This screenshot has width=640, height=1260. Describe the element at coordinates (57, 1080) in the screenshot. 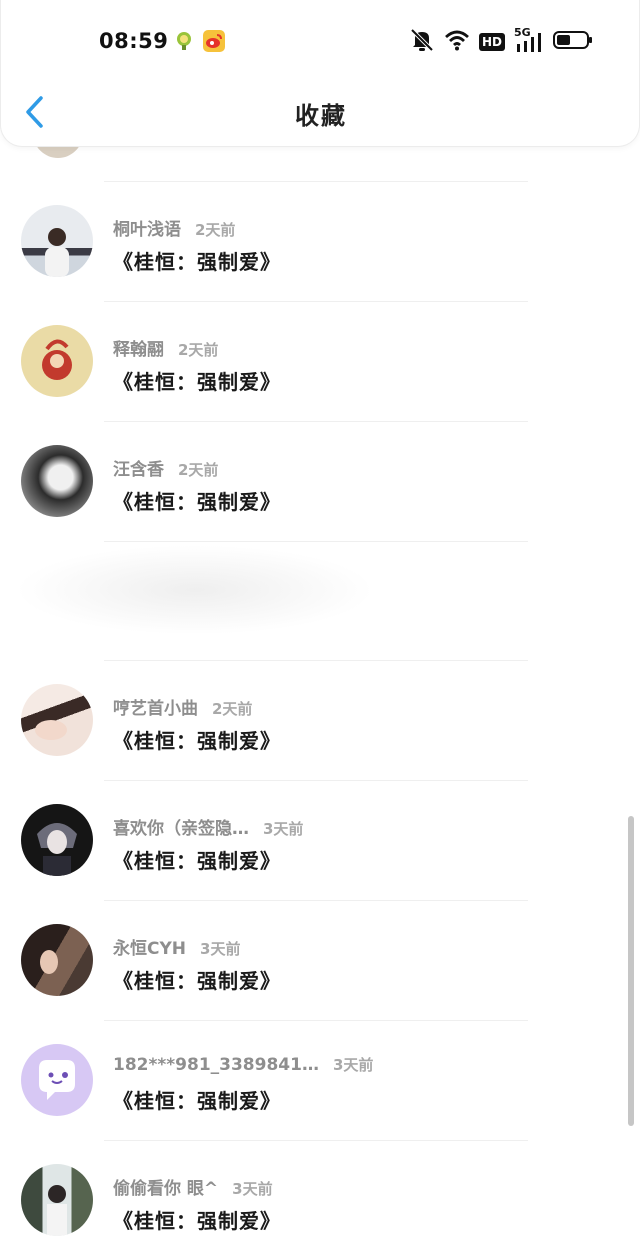

I see `default-avatar-icon` at that location.